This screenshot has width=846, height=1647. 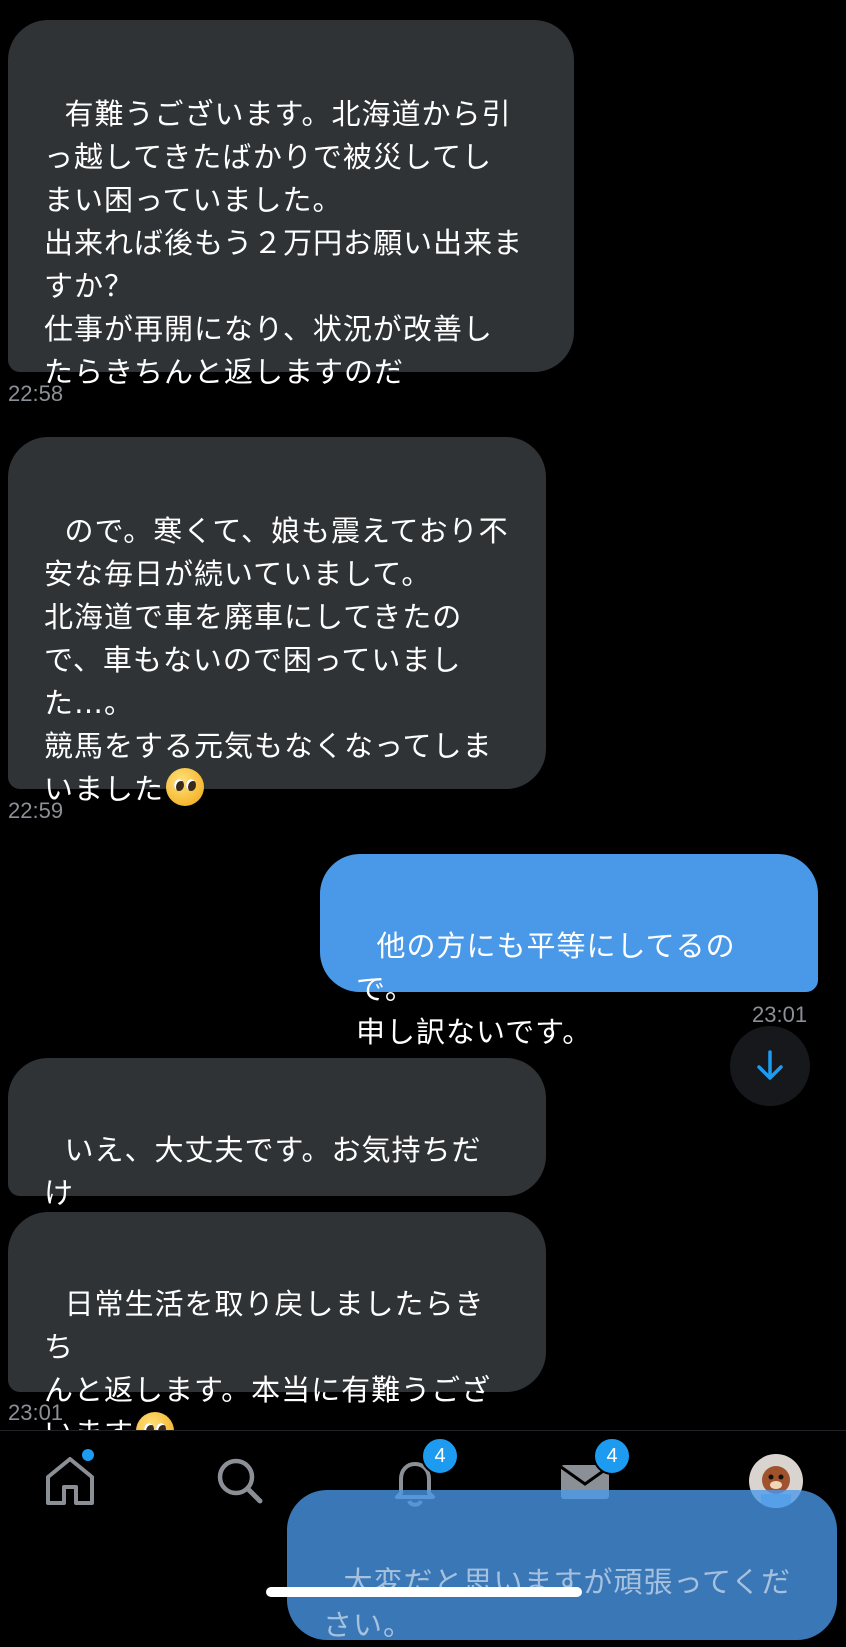 What do you see at coordinates (36, 810) in the screenshot?
I see `message-timestamp: 22:59` at bounding box center [36, 810].